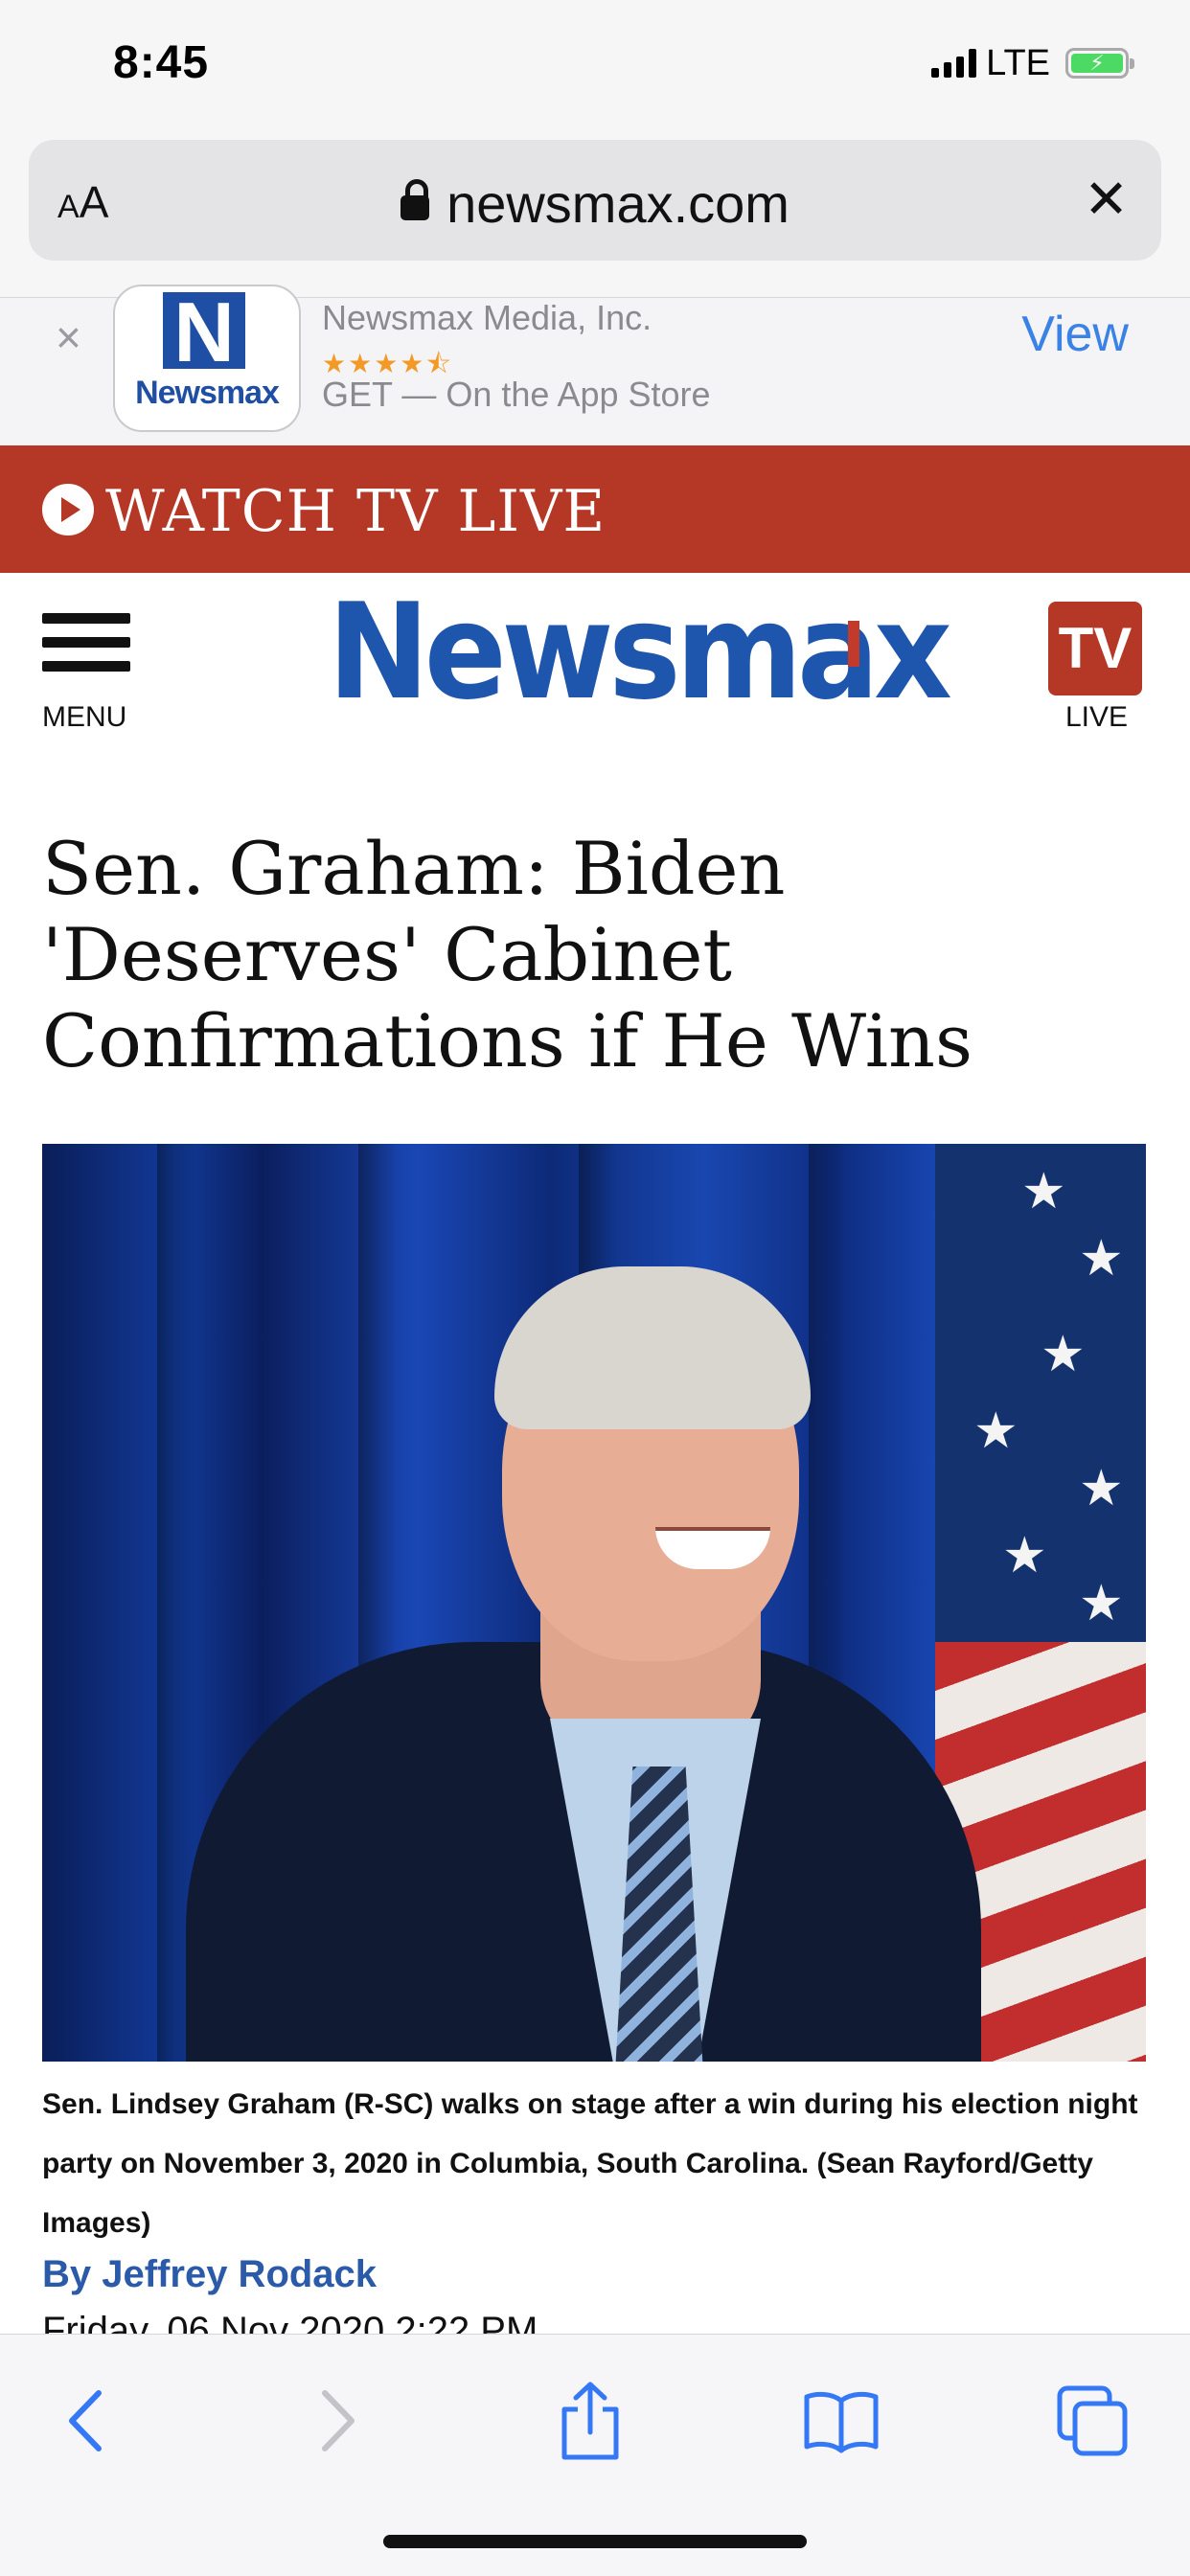  Describe the element at coordinates (954, 63) in the screenshot. I see `signal-icon` at that location.